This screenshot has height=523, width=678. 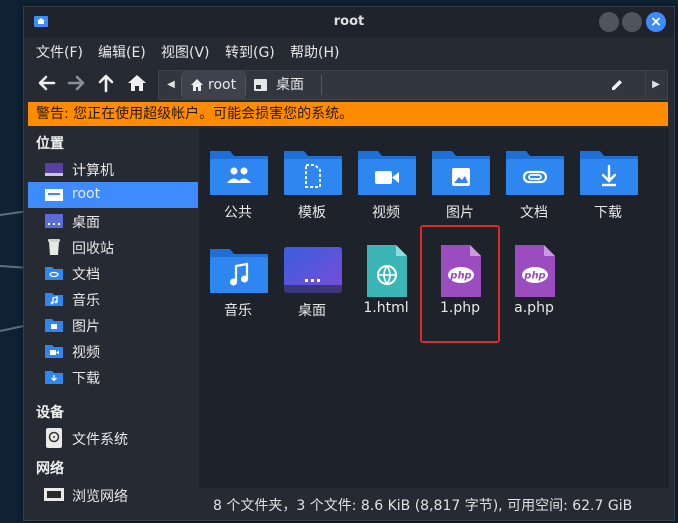 What do you see at coordinates (100, 497) in the screenshot?
I see `sidebar-item-label: 浏览网络` at bounding box center [100, 497].